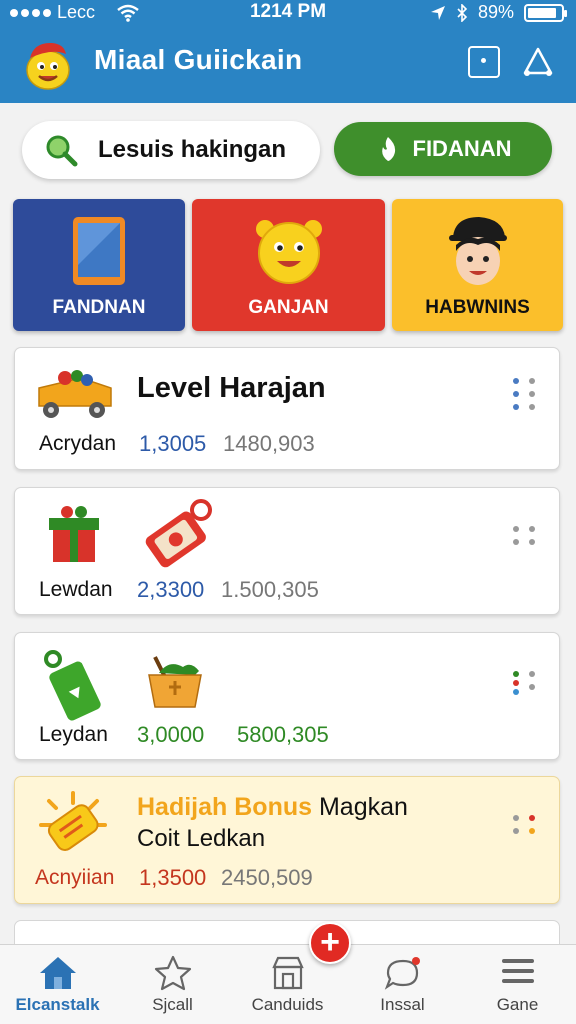 The width and height of the screenshot is (576, 1024). What do you see at coordinates (76, 589) in the screenshot?
I see `card-name: Lewdan` at bounding box center [76, 589].